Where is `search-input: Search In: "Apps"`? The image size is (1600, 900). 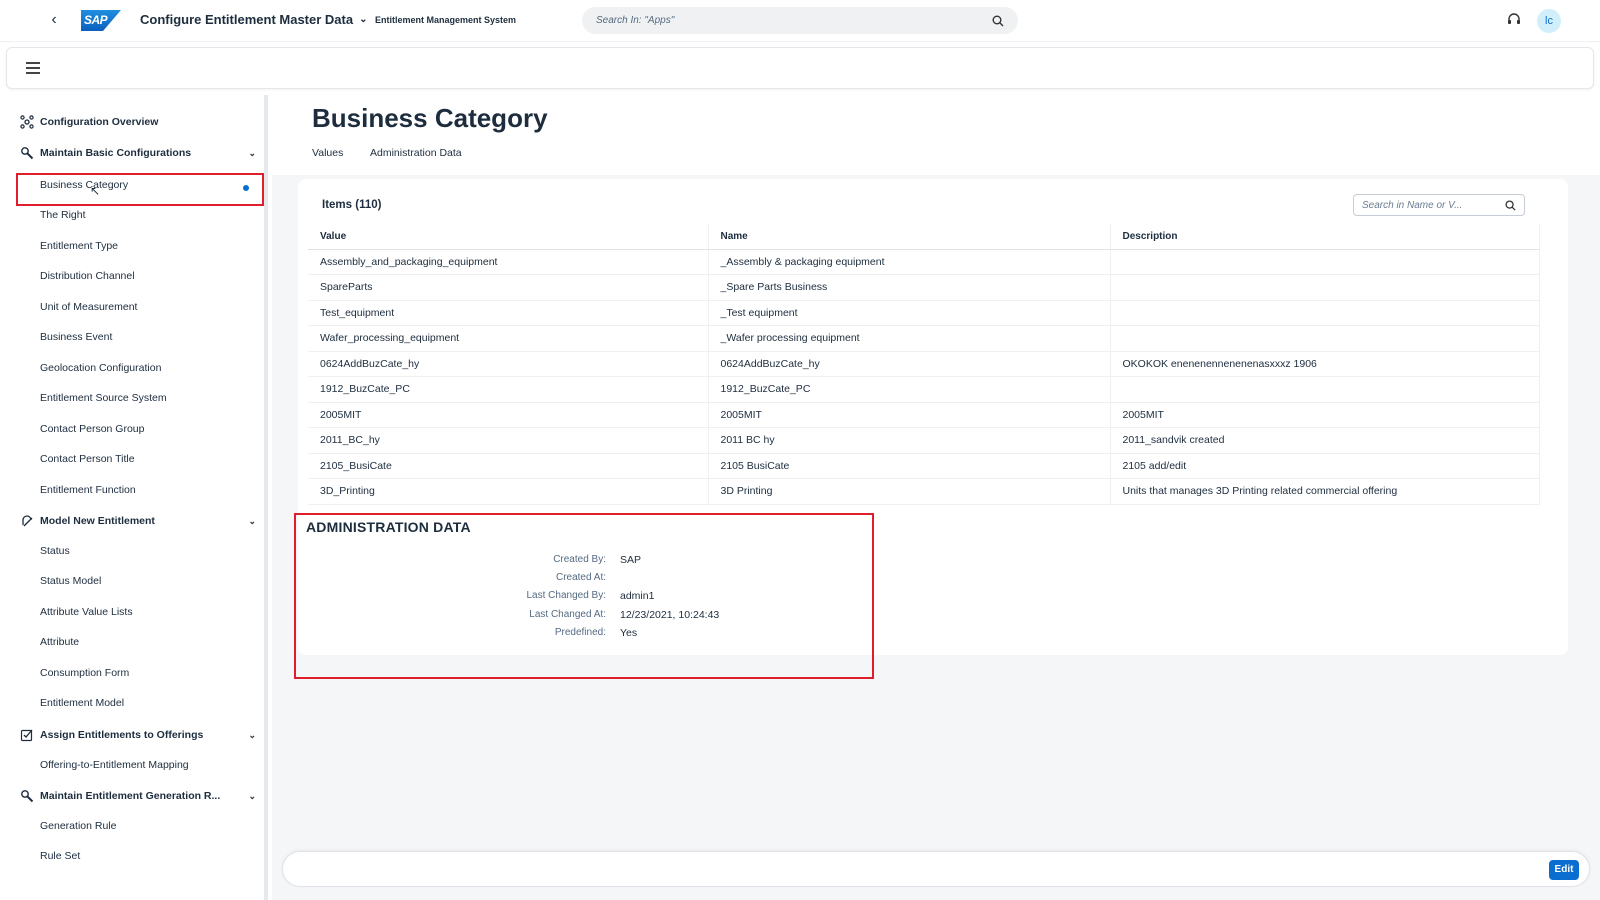
search-input: Search In: "Apps" is located at coordinates (800, 20).